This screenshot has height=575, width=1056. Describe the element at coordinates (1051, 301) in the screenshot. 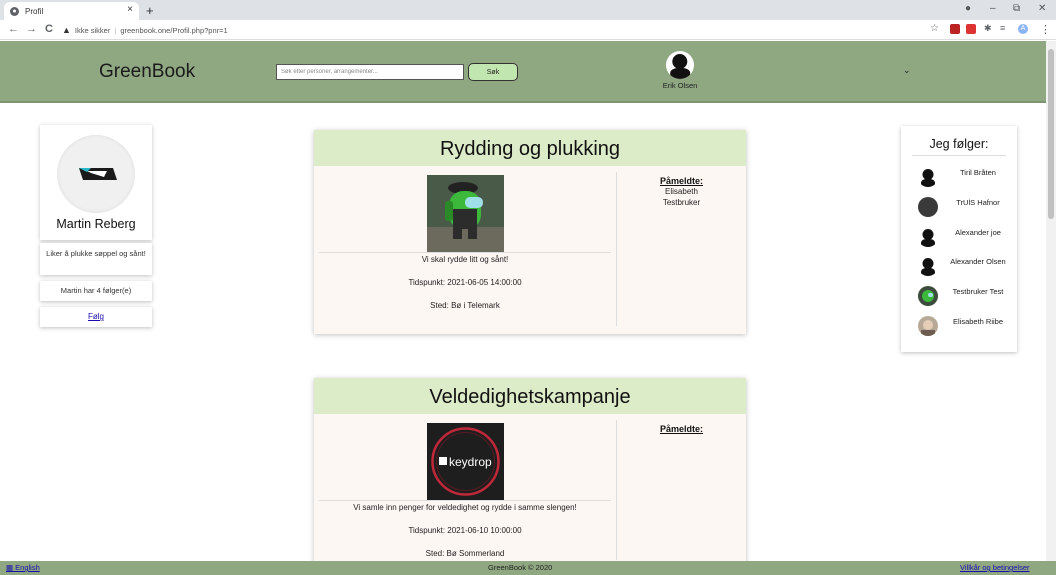

I see `page-scrollbar` at that location.